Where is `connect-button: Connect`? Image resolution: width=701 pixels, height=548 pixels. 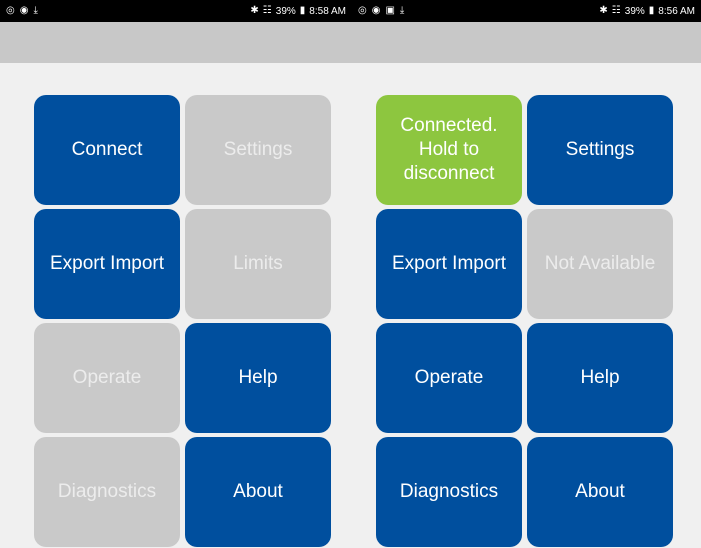 connect-button: Connect is located at coordinates (107, 150).